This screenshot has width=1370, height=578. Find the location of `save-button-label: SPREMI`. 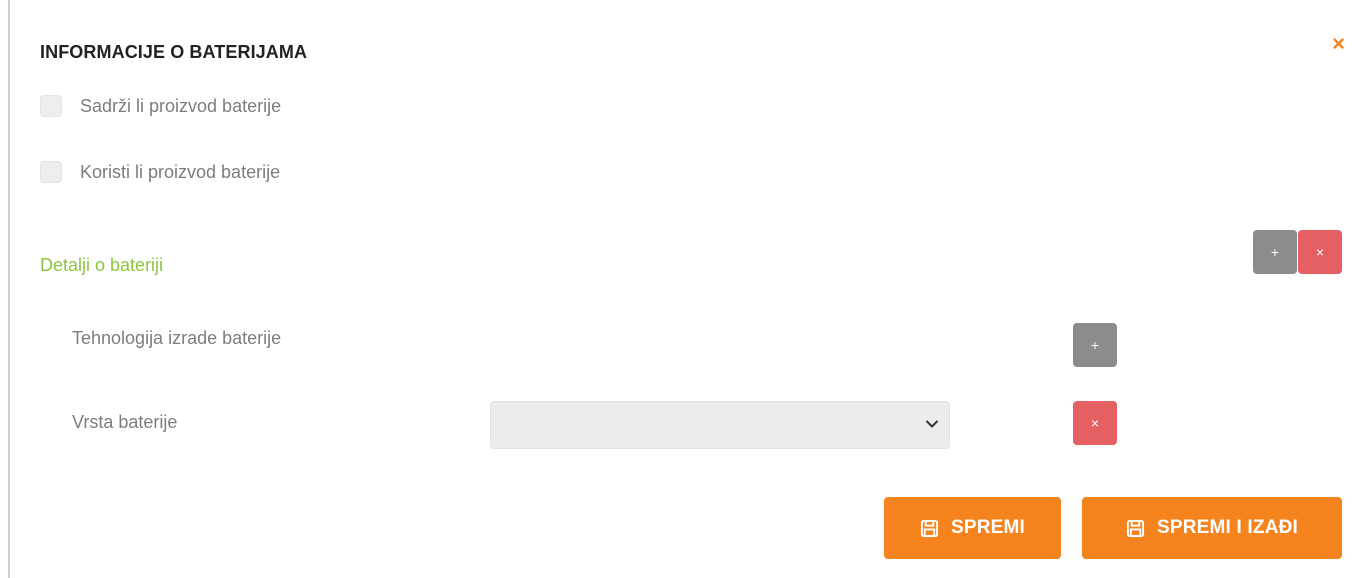

save-button-label: SPREMI is located at coordinates (988, 527).